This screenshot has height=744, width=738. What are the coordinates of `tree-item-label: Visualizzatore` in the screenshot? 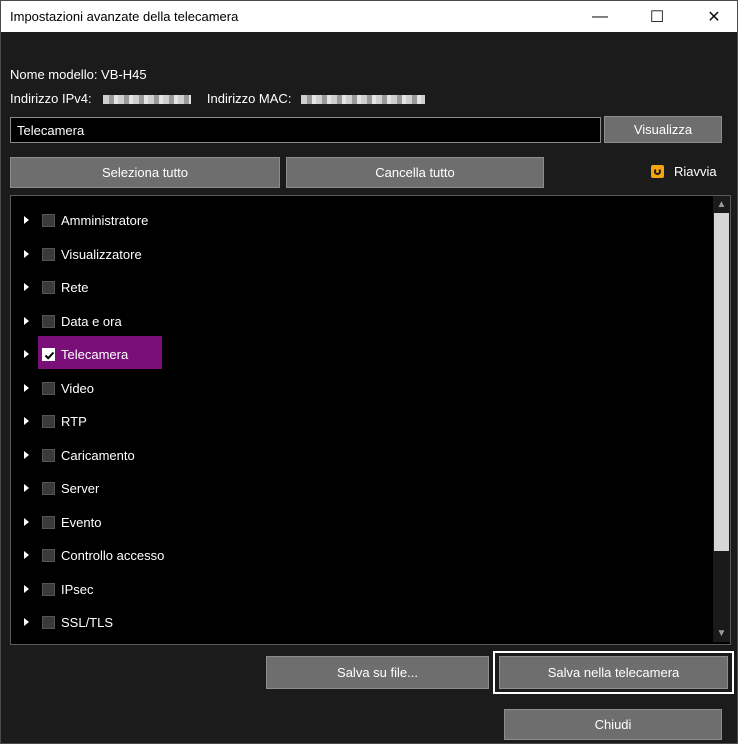 It's located at (101, 254).